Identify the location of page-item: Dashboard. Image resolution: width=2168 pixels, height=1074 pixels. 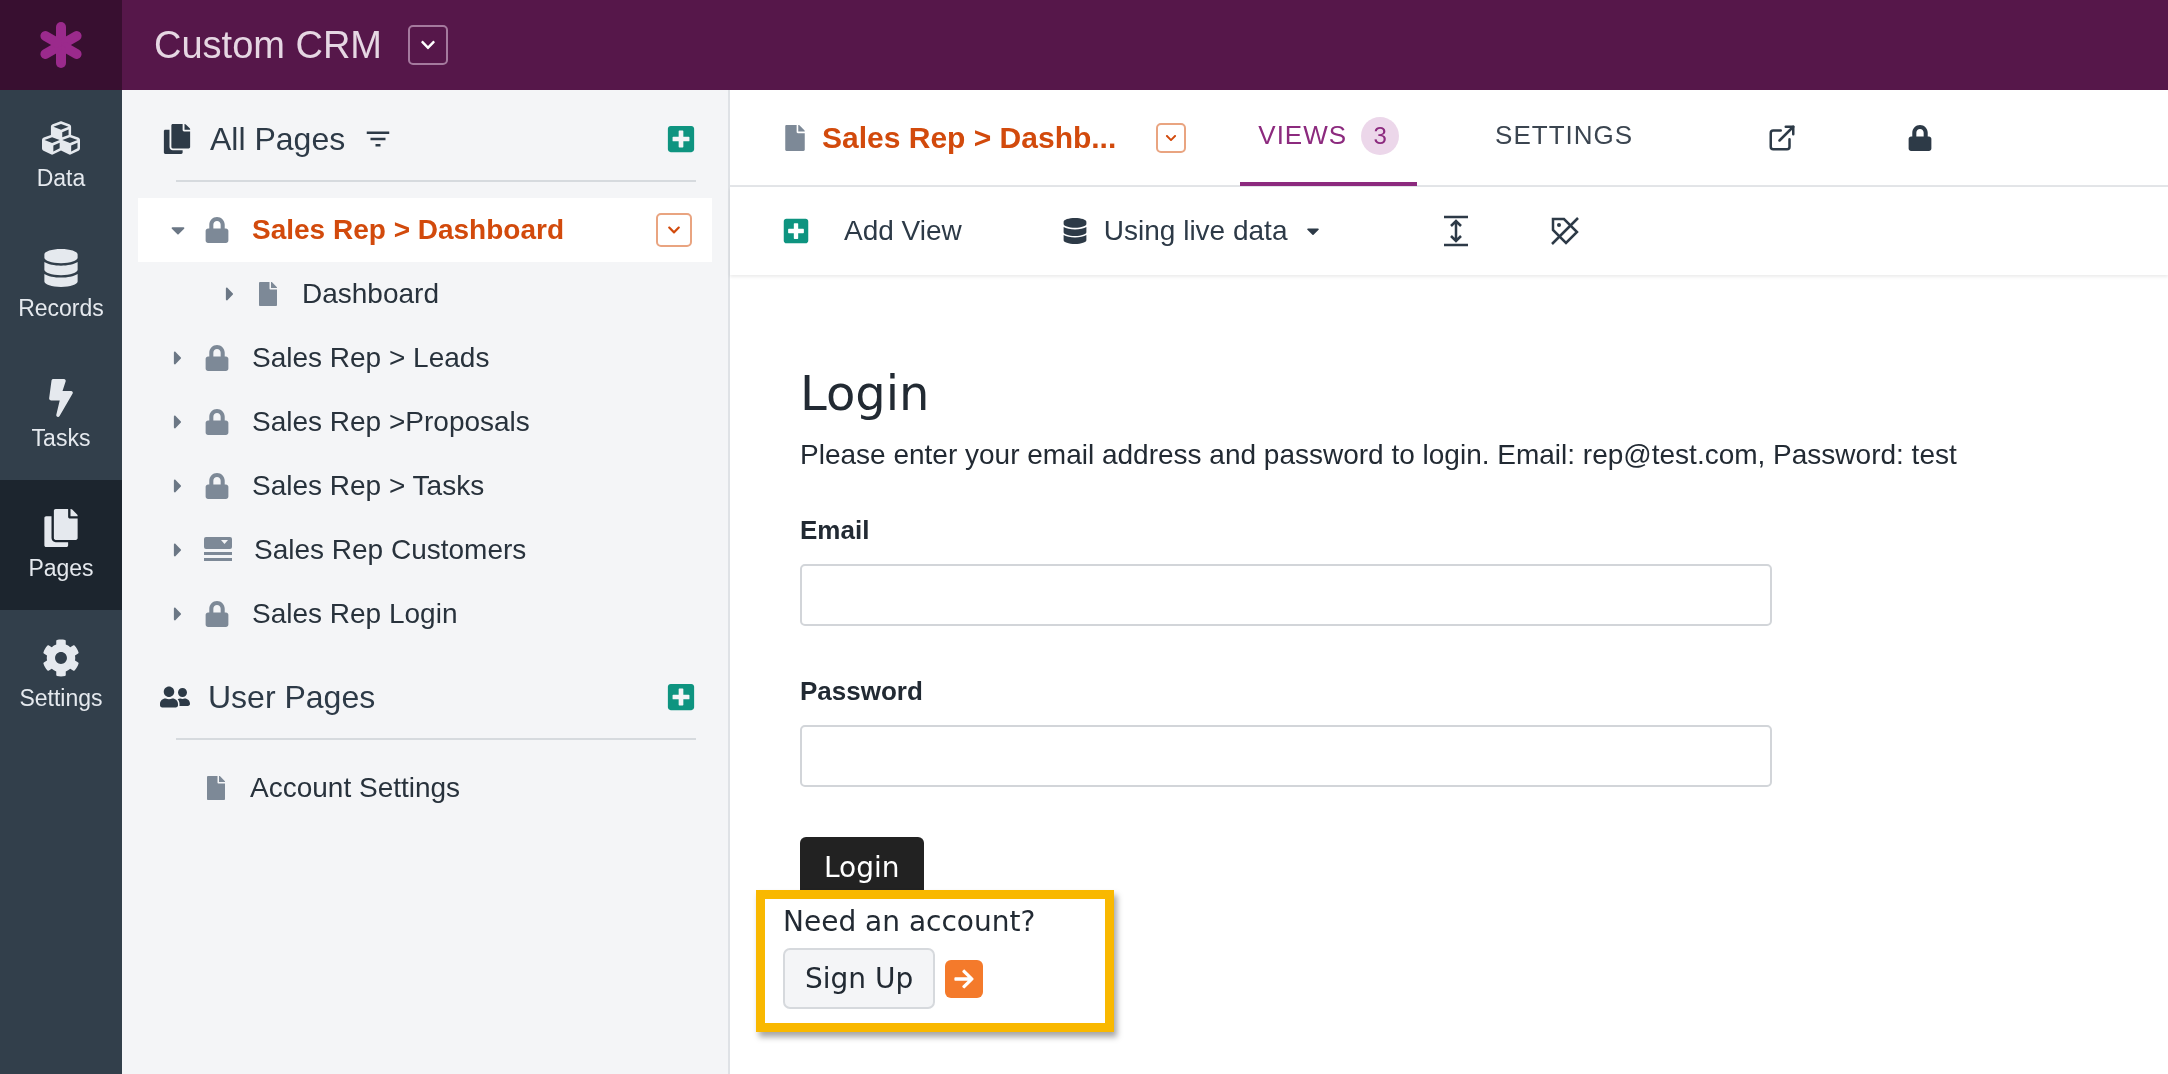
(425, 294).